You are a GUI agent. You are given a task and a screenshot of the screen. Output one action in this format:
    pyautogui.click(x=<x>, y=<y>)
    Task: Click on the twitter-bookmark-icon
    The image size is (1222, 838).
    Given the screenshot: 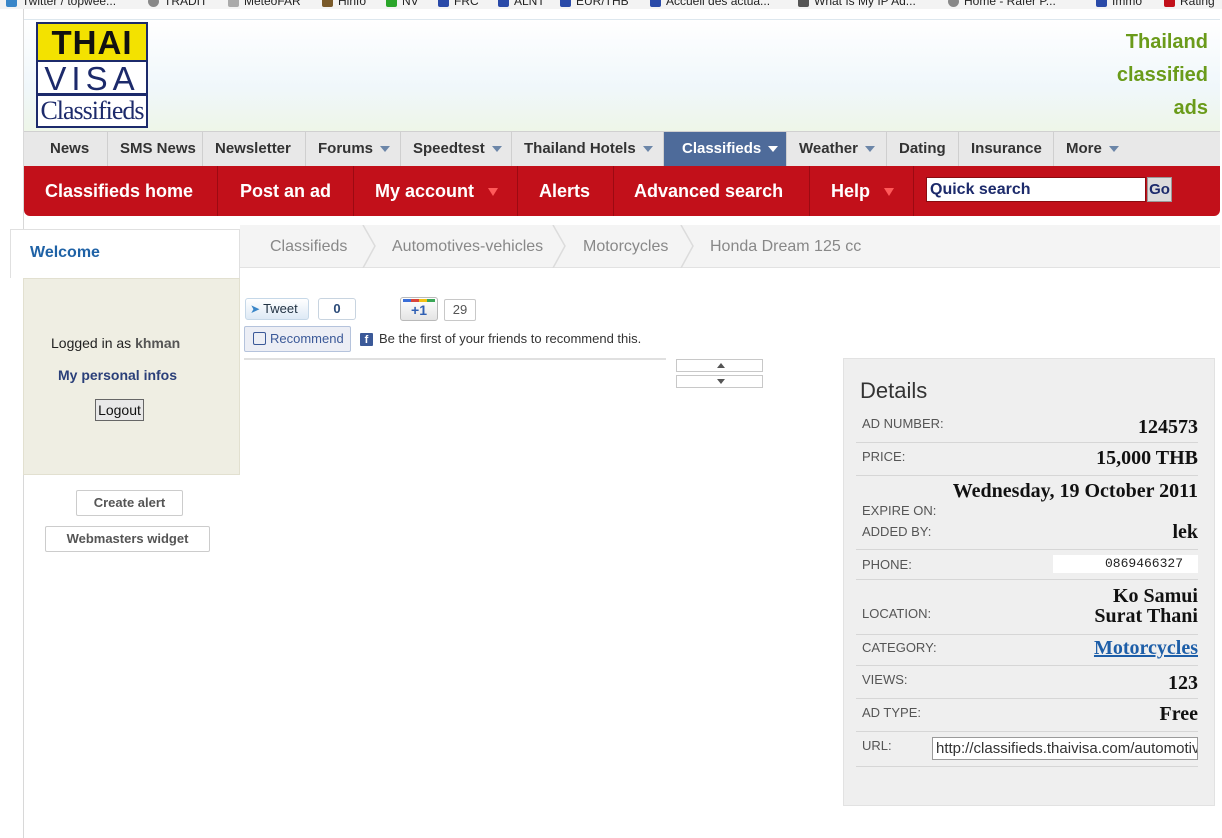 What is the action you would take?
    pyautogui.click(x=11, y=4)
    